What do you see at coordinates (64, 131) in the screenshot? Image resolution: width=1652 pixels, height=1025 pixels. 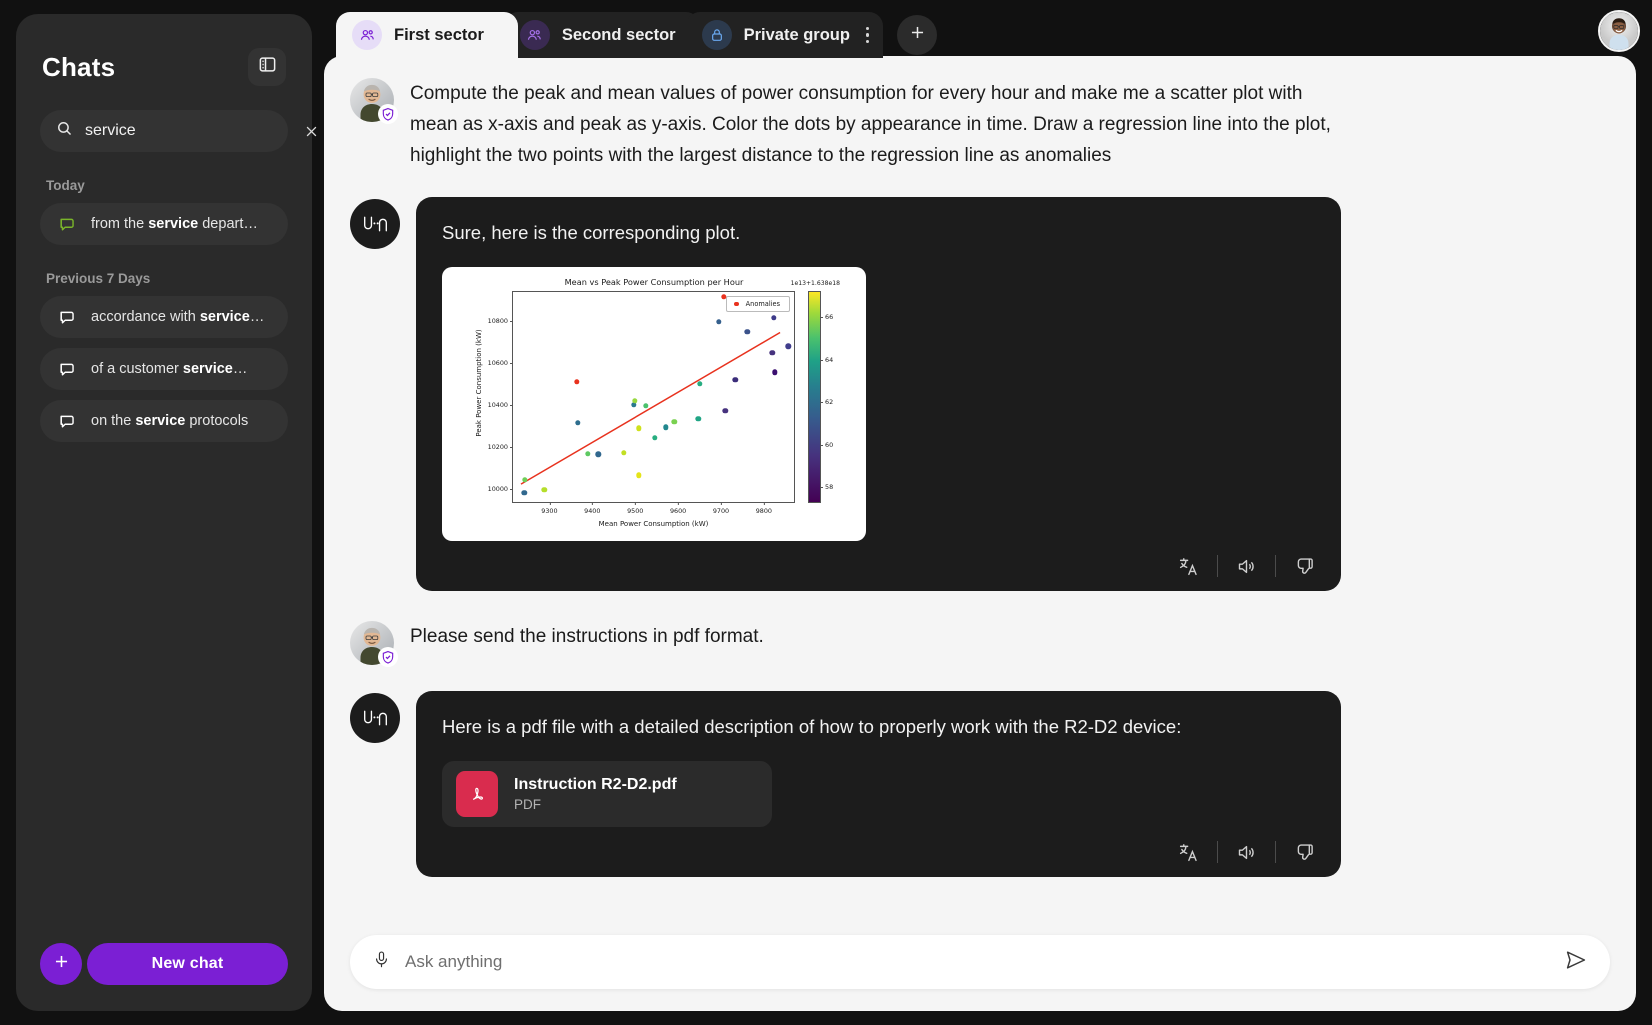 I see `search-icon` at bounding box center [64, 131].